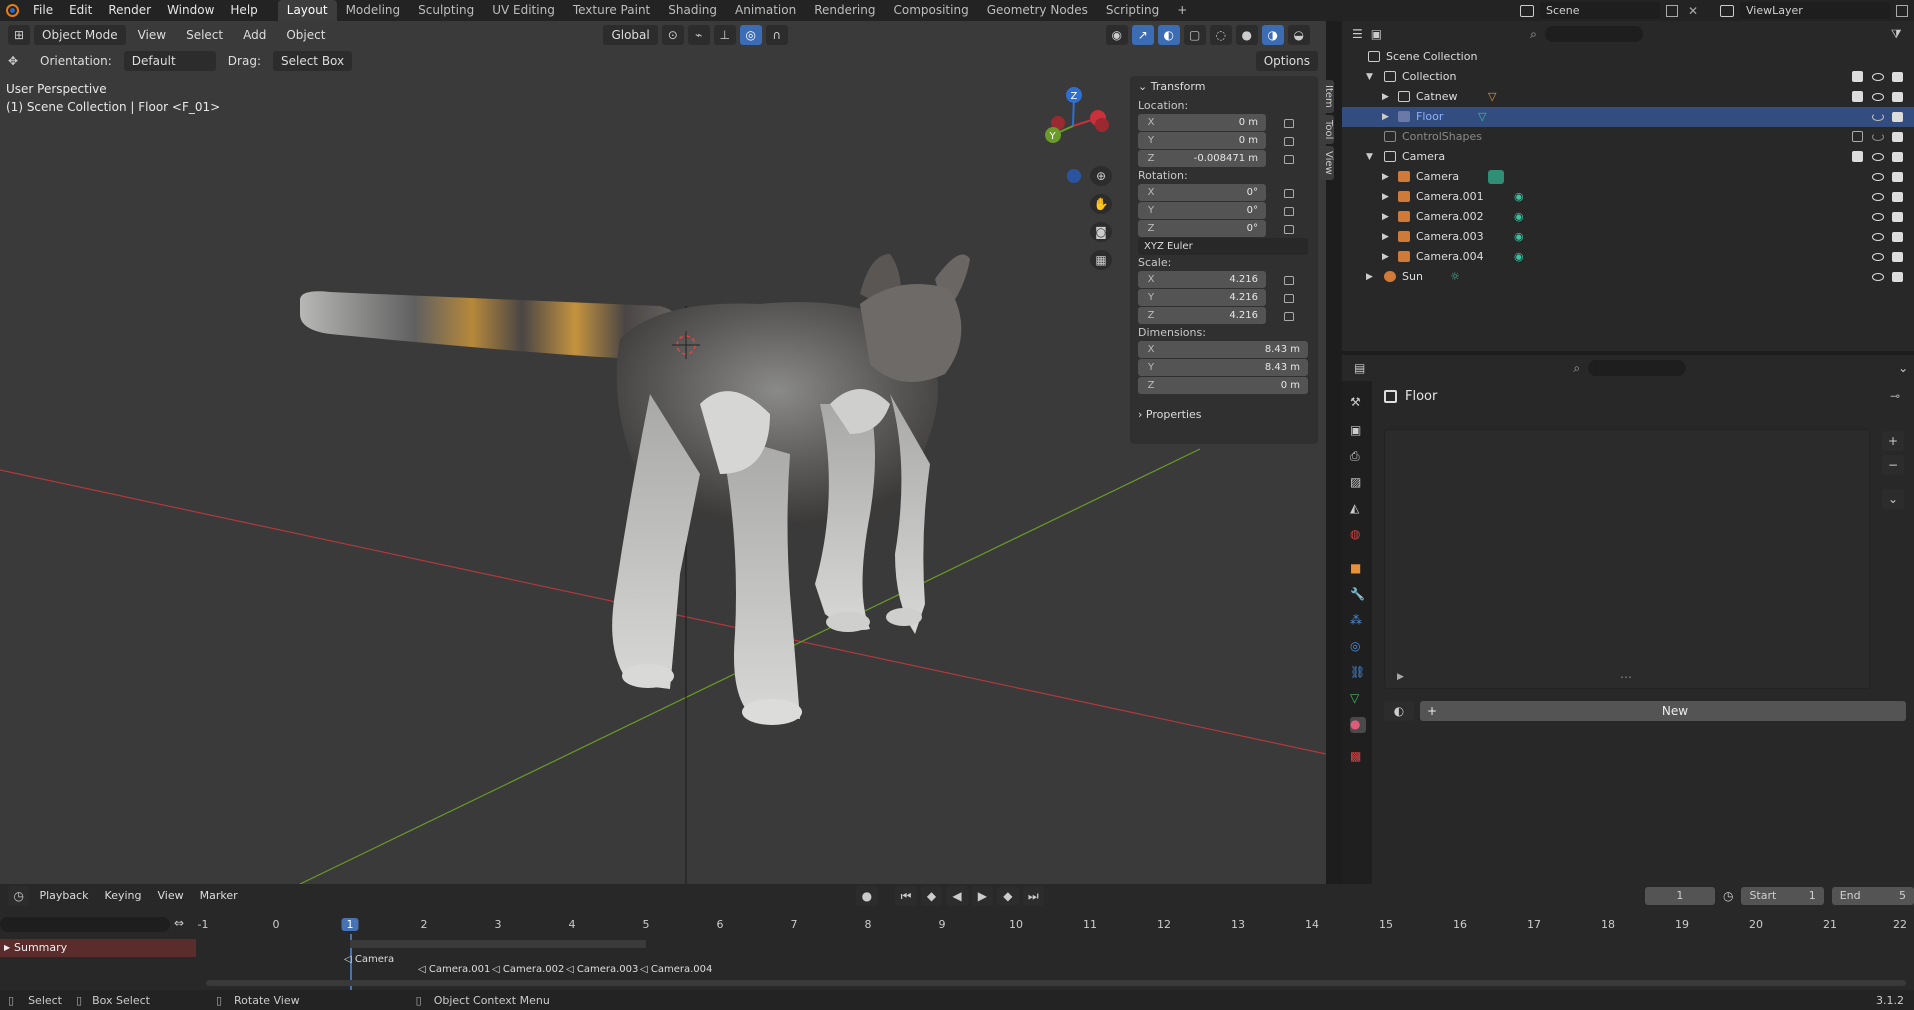  What do you see at coordinates (1358, 509) in the screenshot?
I see `scene-tab-icon: ◭` at bounding box center [1358, 509].